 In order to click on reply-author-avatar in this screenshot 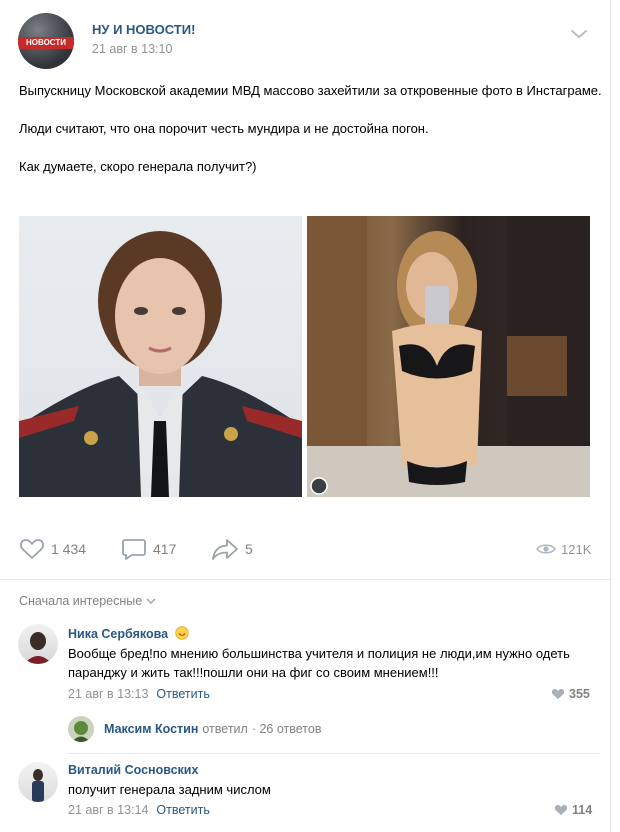, I will do `click(81, 729)`.